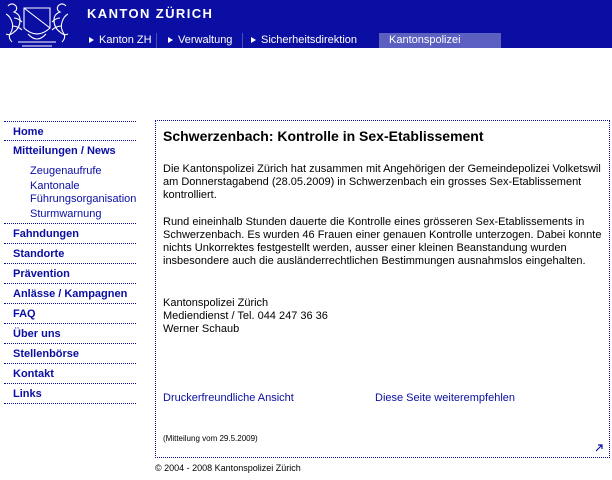 The height and width of the screenshot is (480, 612). I want to click on recommend-page-link: Diese Seite weiterempfehlen, so click(445, 398).